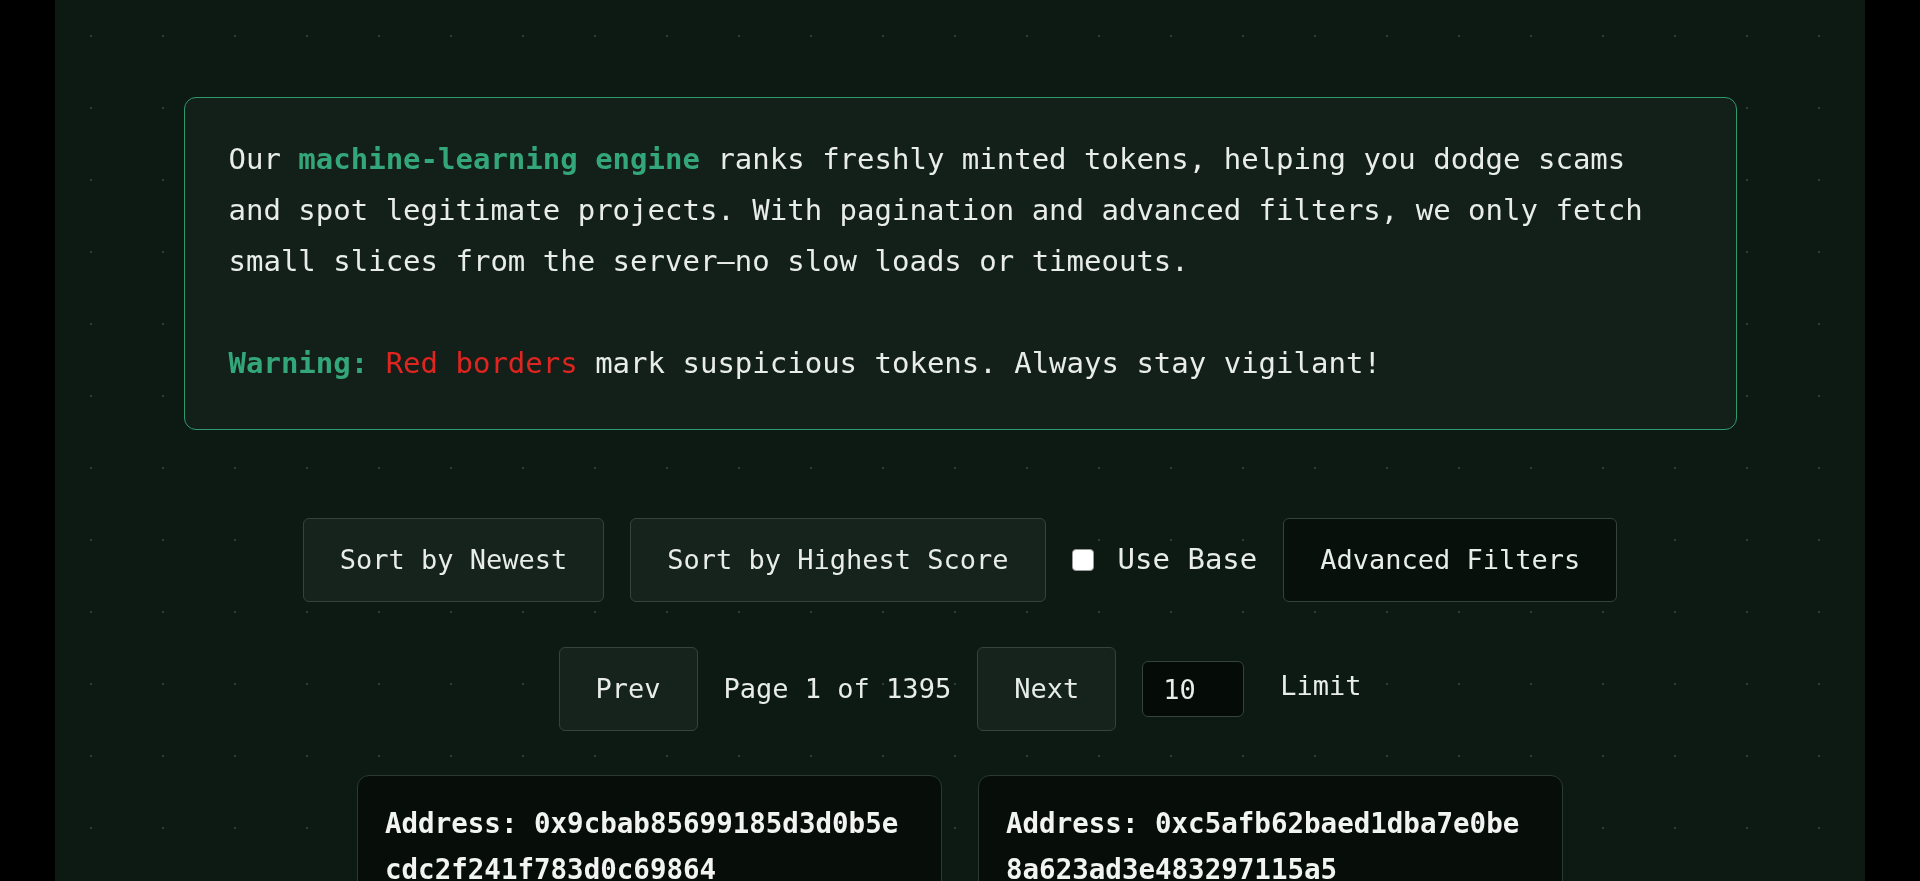 The height and width of the screenshot is (881, 1920). Describe the element at coordinates (1164, 560) in the screenshot. I see `use-base-checkbox: Use Base` at that location.